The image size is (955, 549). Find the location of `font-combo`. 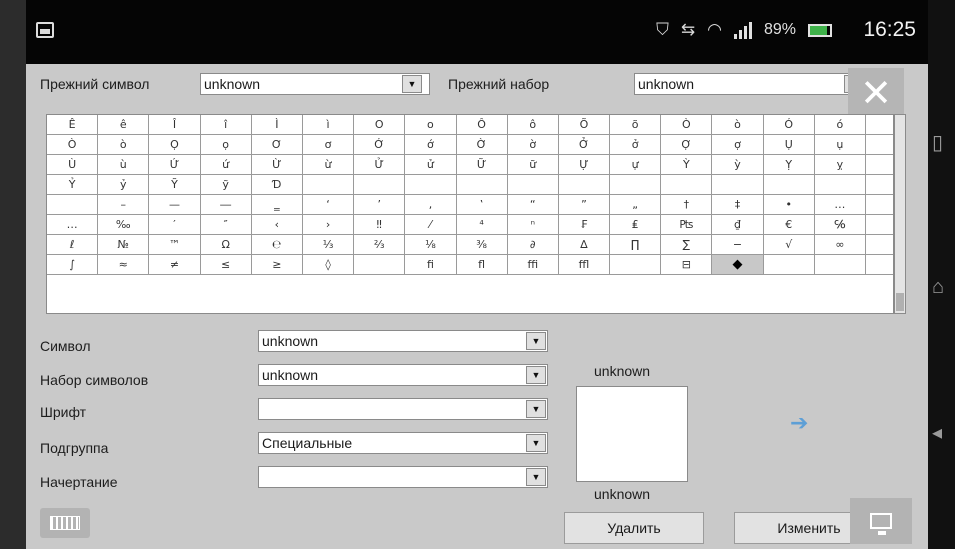

font-combo is located at coordinates (403, 409).